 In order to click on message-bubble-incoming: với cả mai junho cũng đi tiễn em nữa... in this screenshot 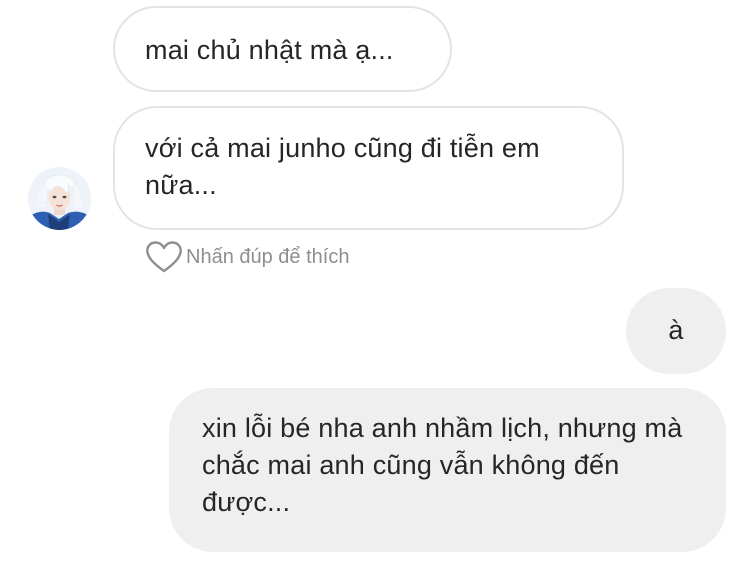, I will do `click(368, 168)`.